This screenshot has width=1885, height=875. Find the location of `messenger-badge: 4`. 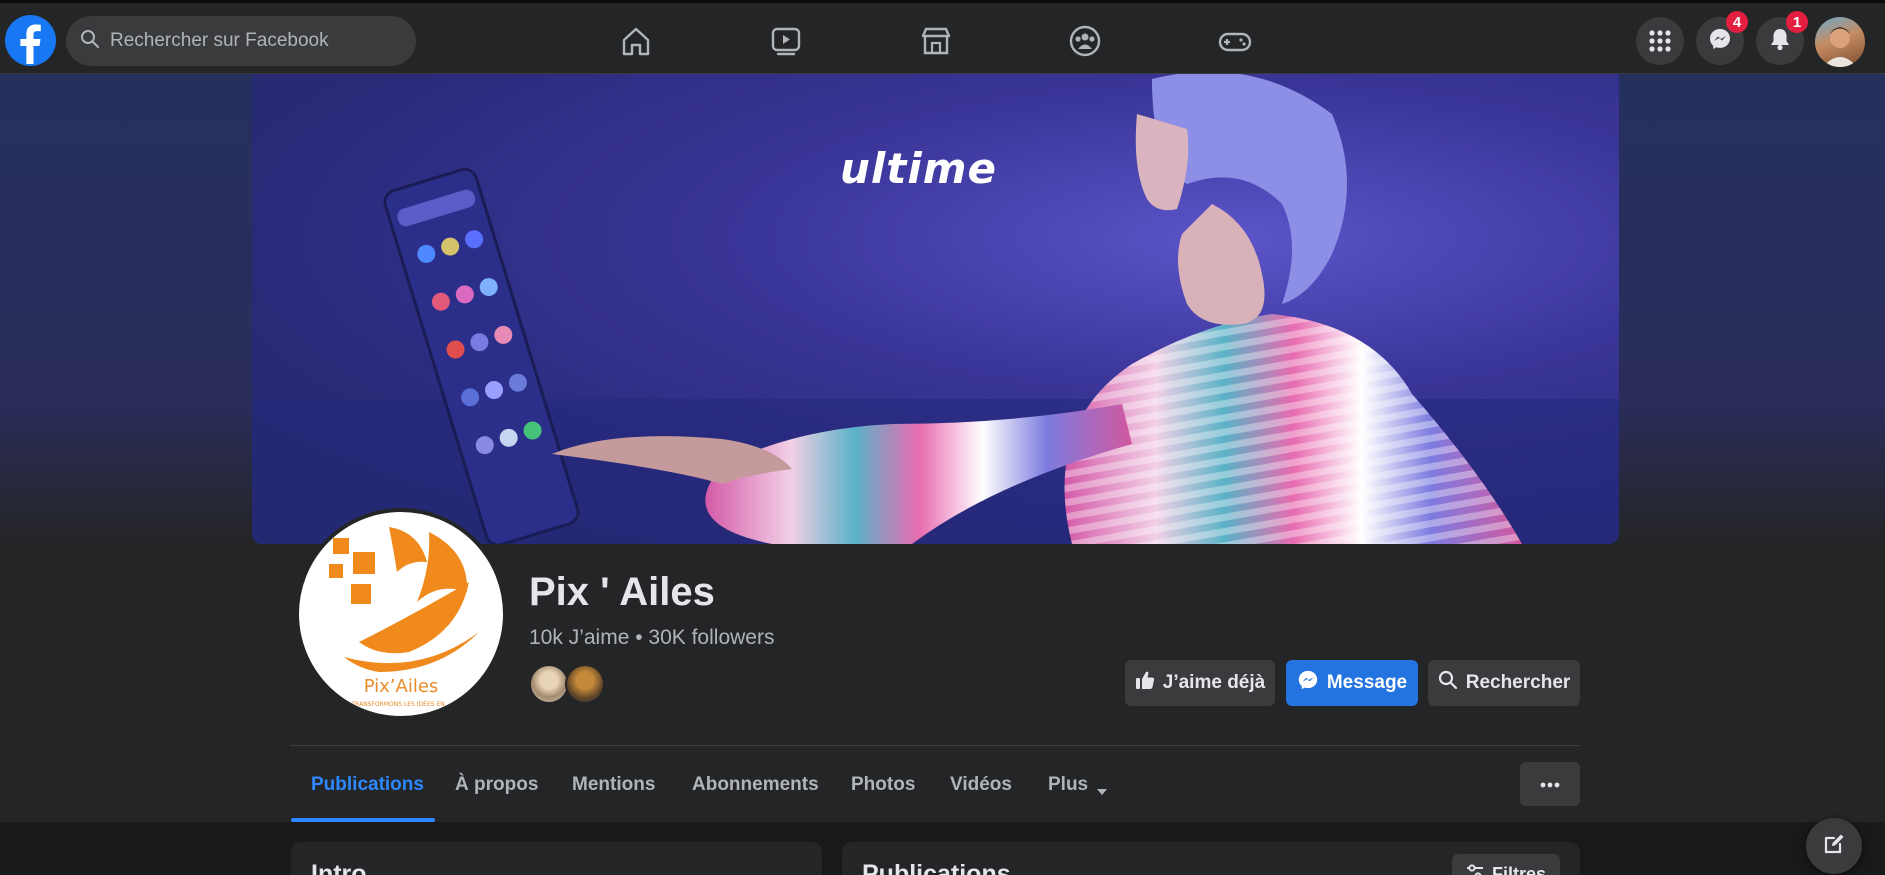

messenger-badge: 4 is located at coordinates (1737, 22).